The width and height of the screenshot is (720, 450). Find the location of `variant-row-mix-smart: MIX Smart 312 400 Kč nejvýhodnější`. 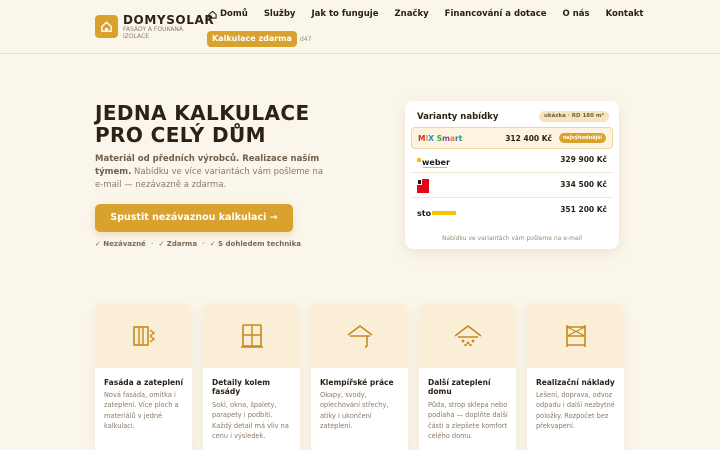

variant-row-mix-smart: MIX Smart 312 400 Kč nejvýhodnější is located at coordinates (512, 138).